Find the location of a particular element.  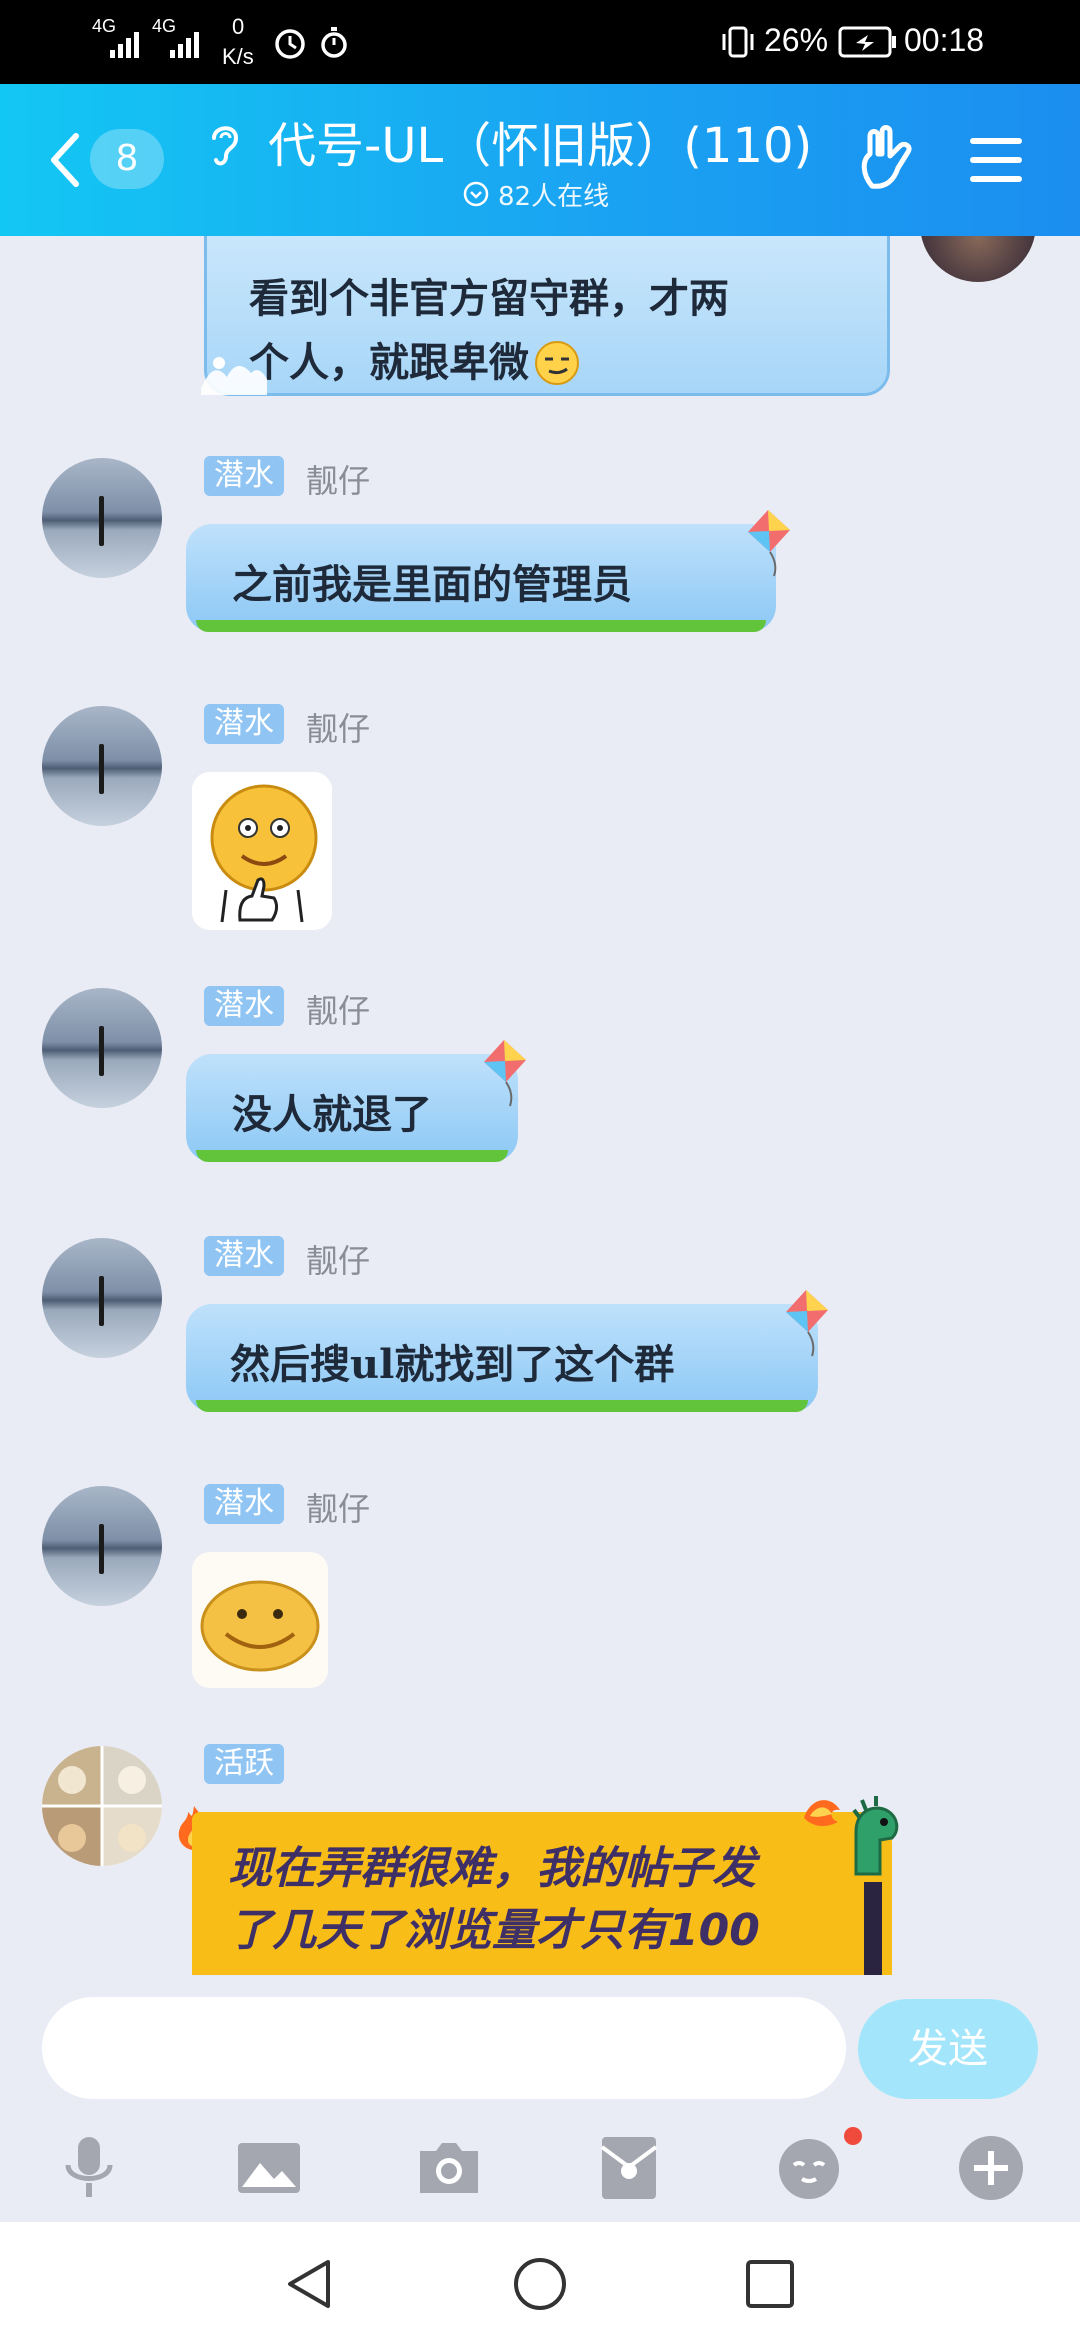

message-bubble: 之前我是里面的管理员 is located at coordinates (481, 578).